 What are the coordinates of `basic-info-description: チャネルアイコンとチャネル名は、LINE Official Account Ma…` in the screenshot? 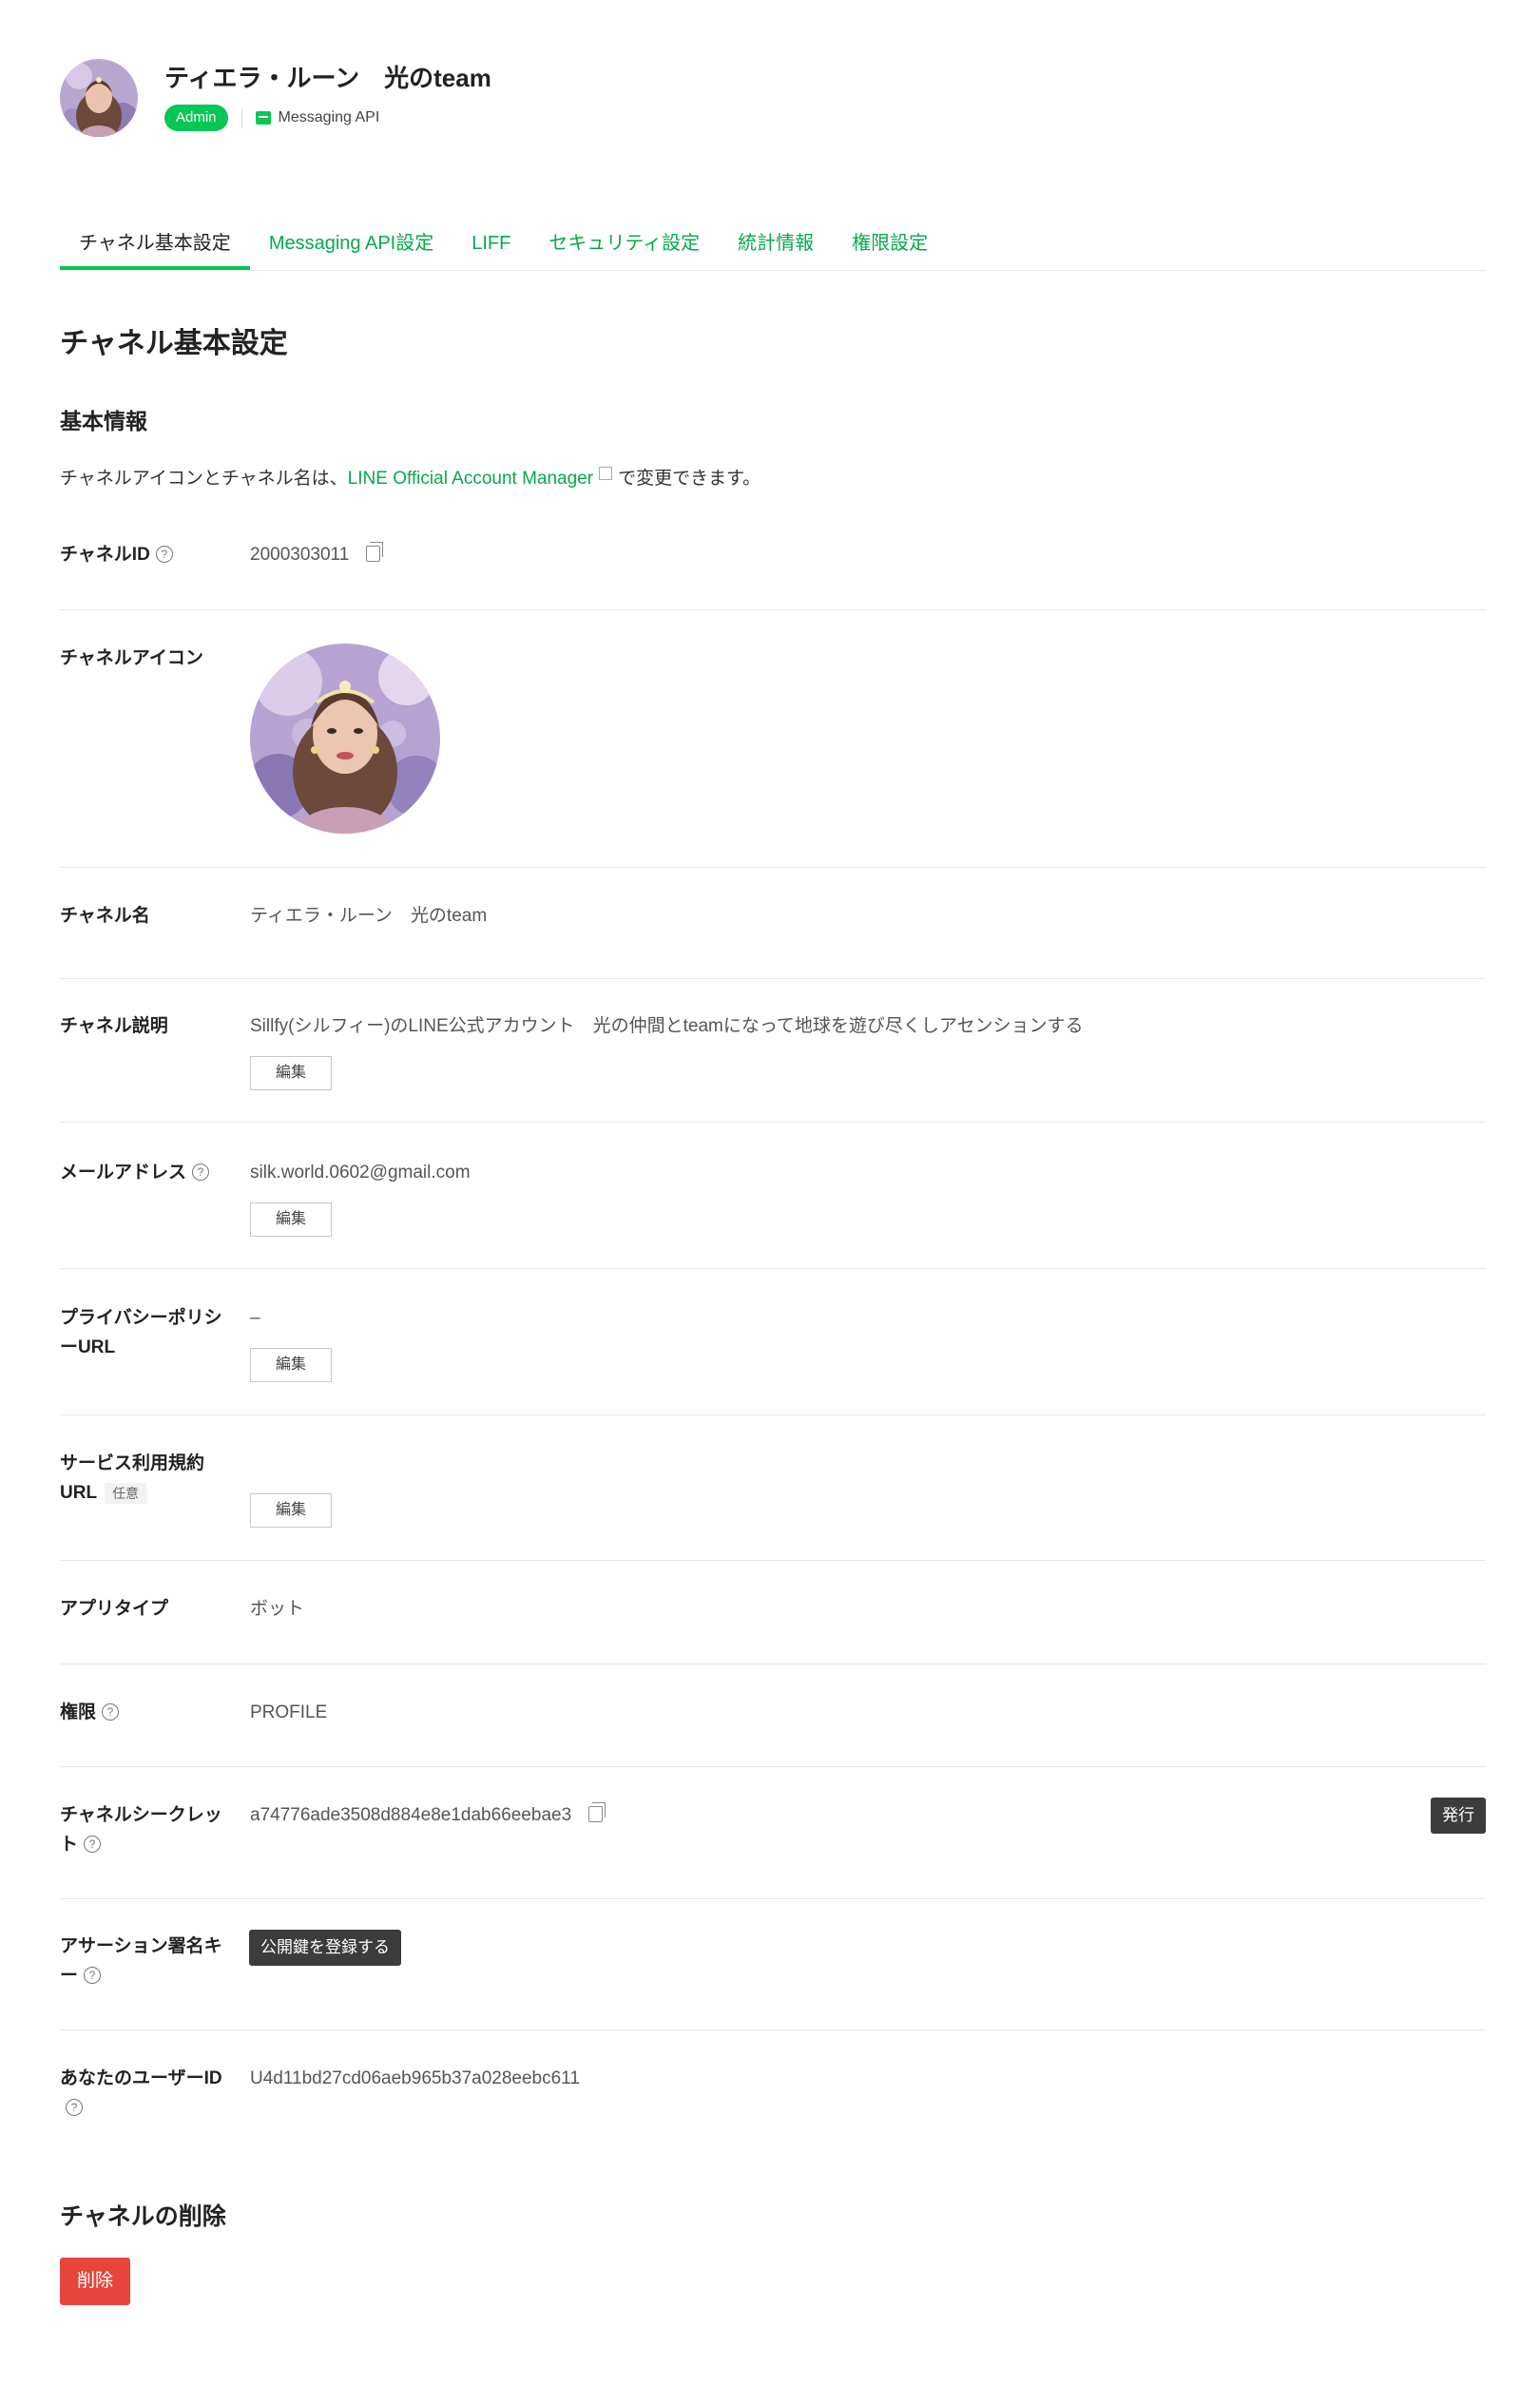 It's located at (411, 478).